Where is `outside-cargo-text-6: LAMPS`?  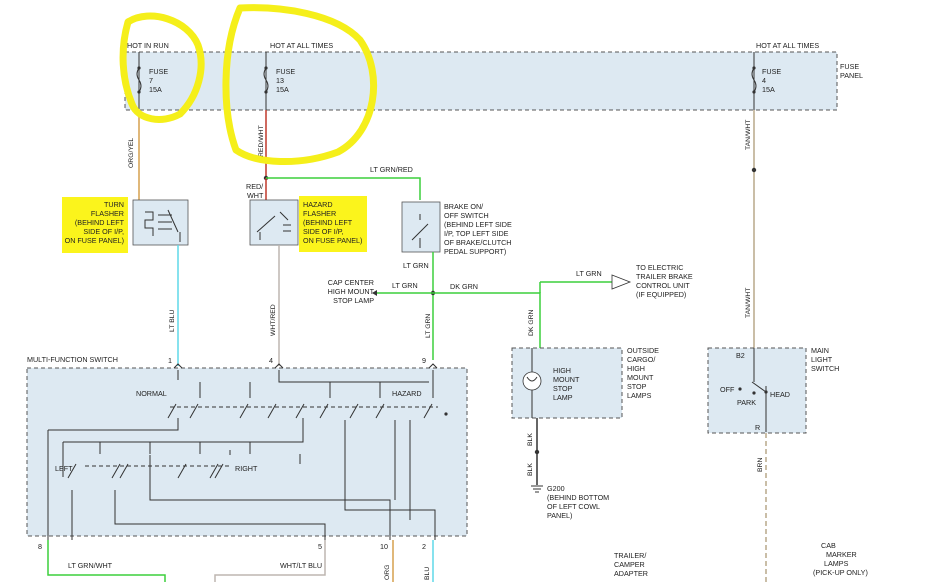
outside-cargo-text-6: LAMPS is located at coordinates (639, 395).